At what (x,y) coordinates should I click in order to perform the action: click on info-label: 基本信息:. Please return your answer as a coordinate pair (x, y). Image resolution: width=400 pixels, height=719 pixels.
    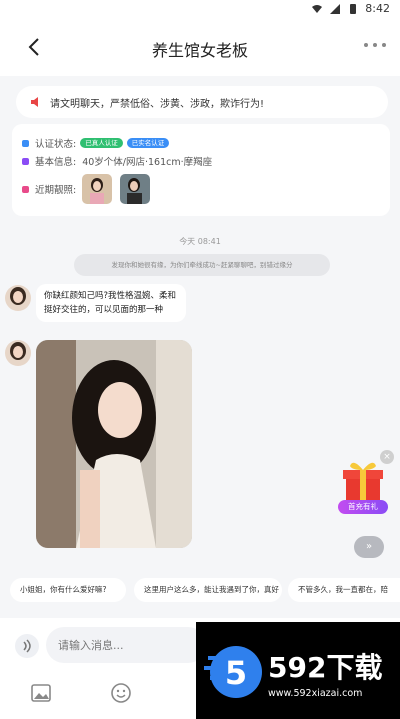
    Looking at the image, I should click on (56, 162).